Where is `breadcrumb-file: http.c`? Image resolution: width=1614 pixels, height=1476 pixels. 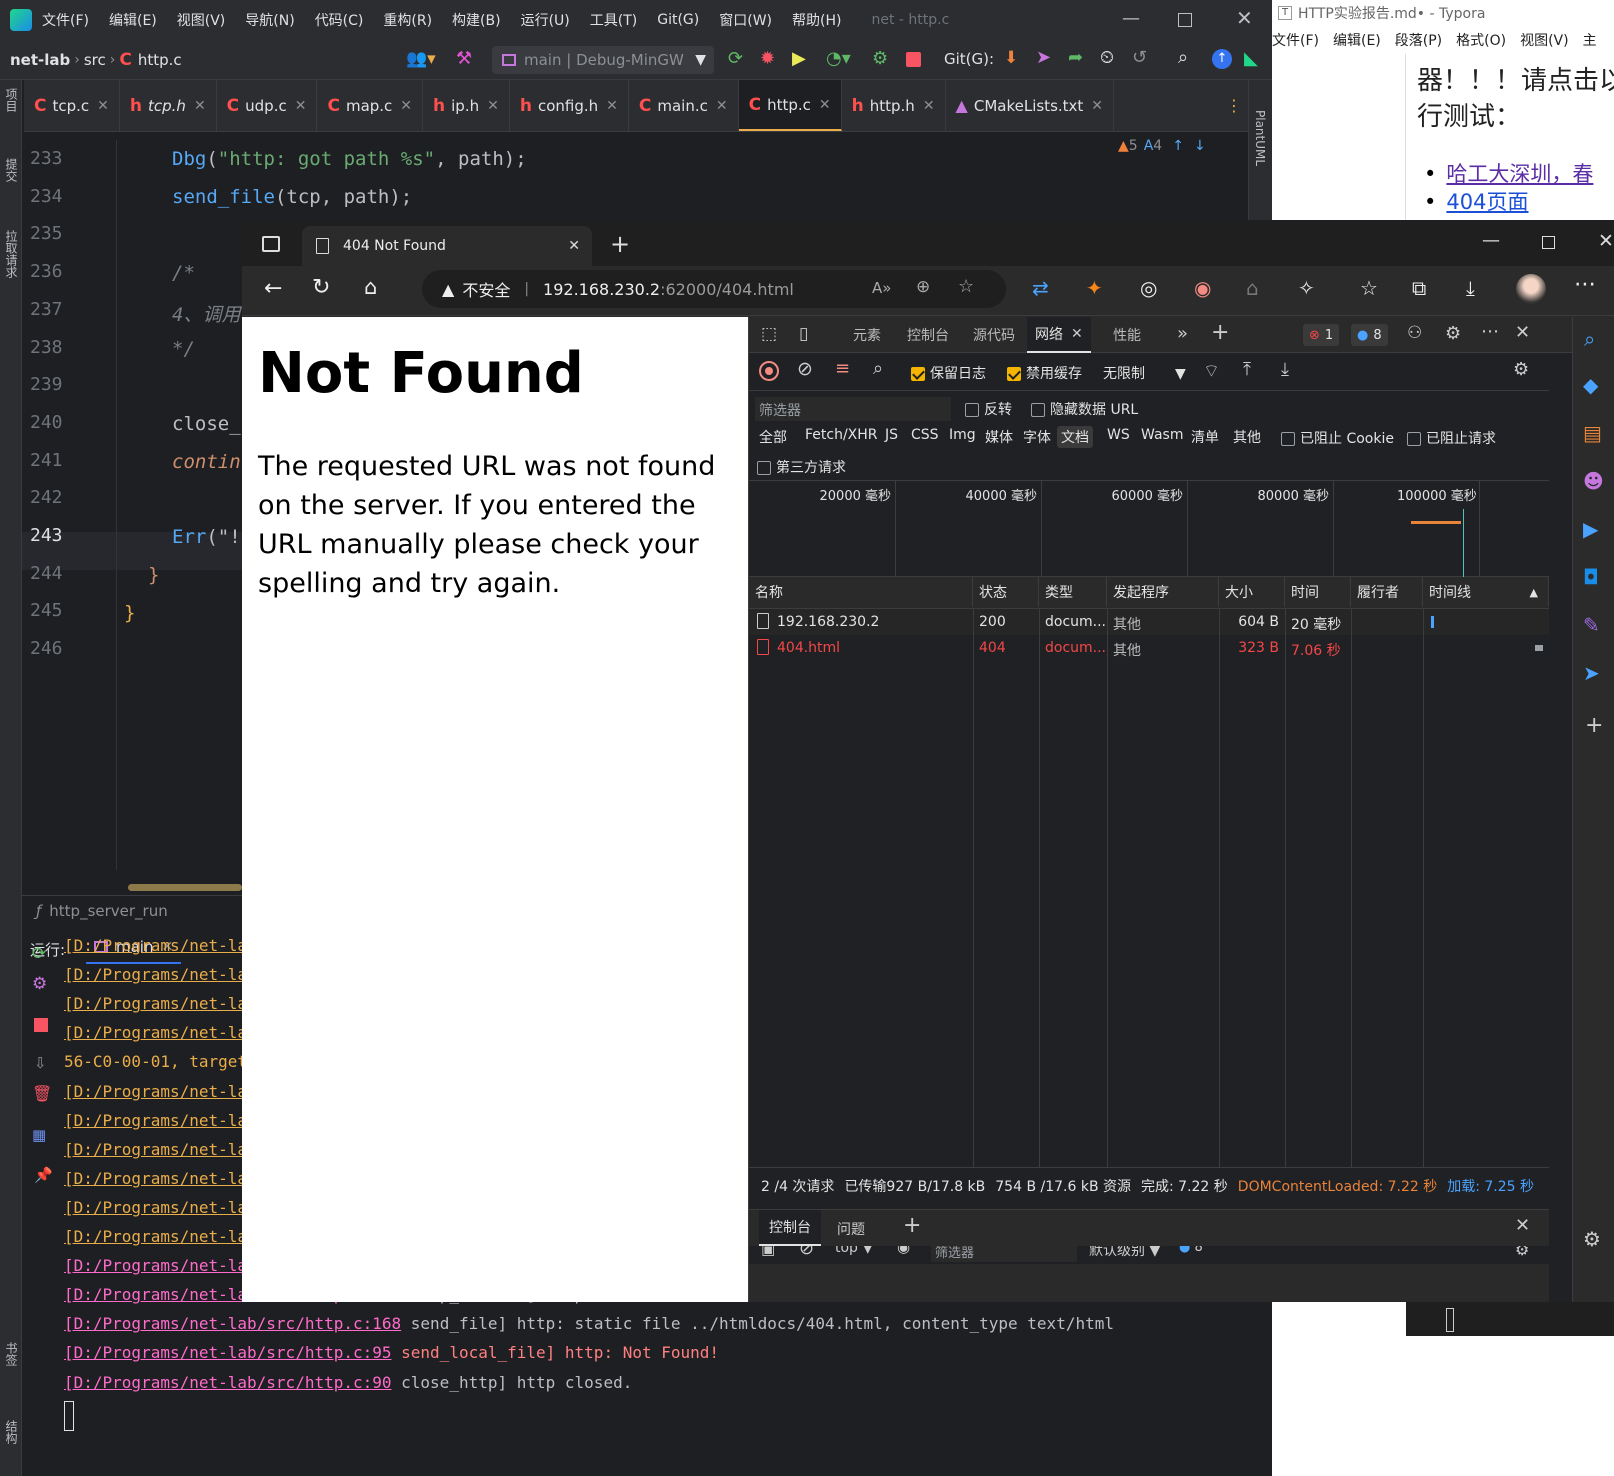
breadcrumb-file: http.c is located at coordinates (160, 60).